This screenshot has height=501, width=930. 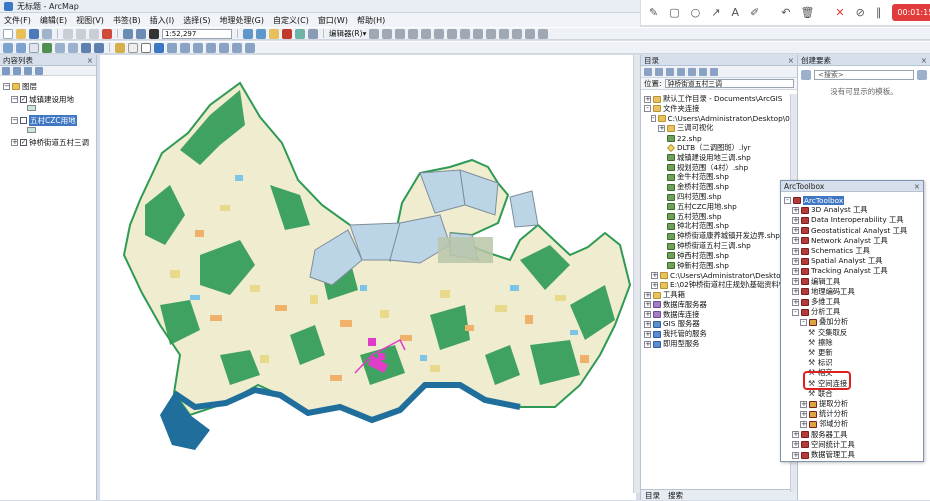 I want to click on zoom-in-icon, so click(x=8, y=47).